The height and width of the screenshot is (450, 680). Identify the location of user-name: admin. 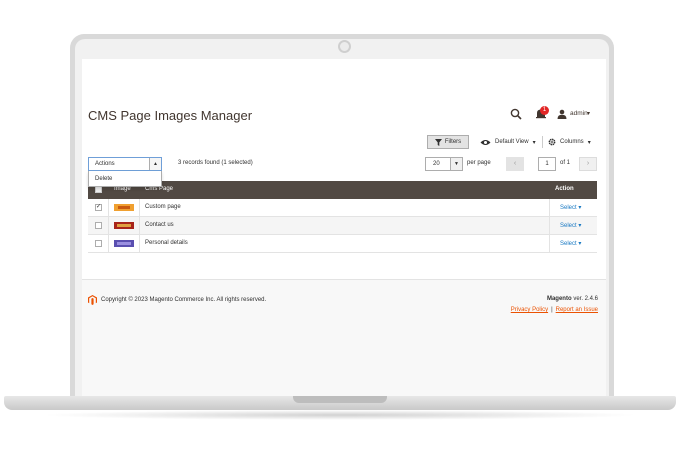
(579, 113).